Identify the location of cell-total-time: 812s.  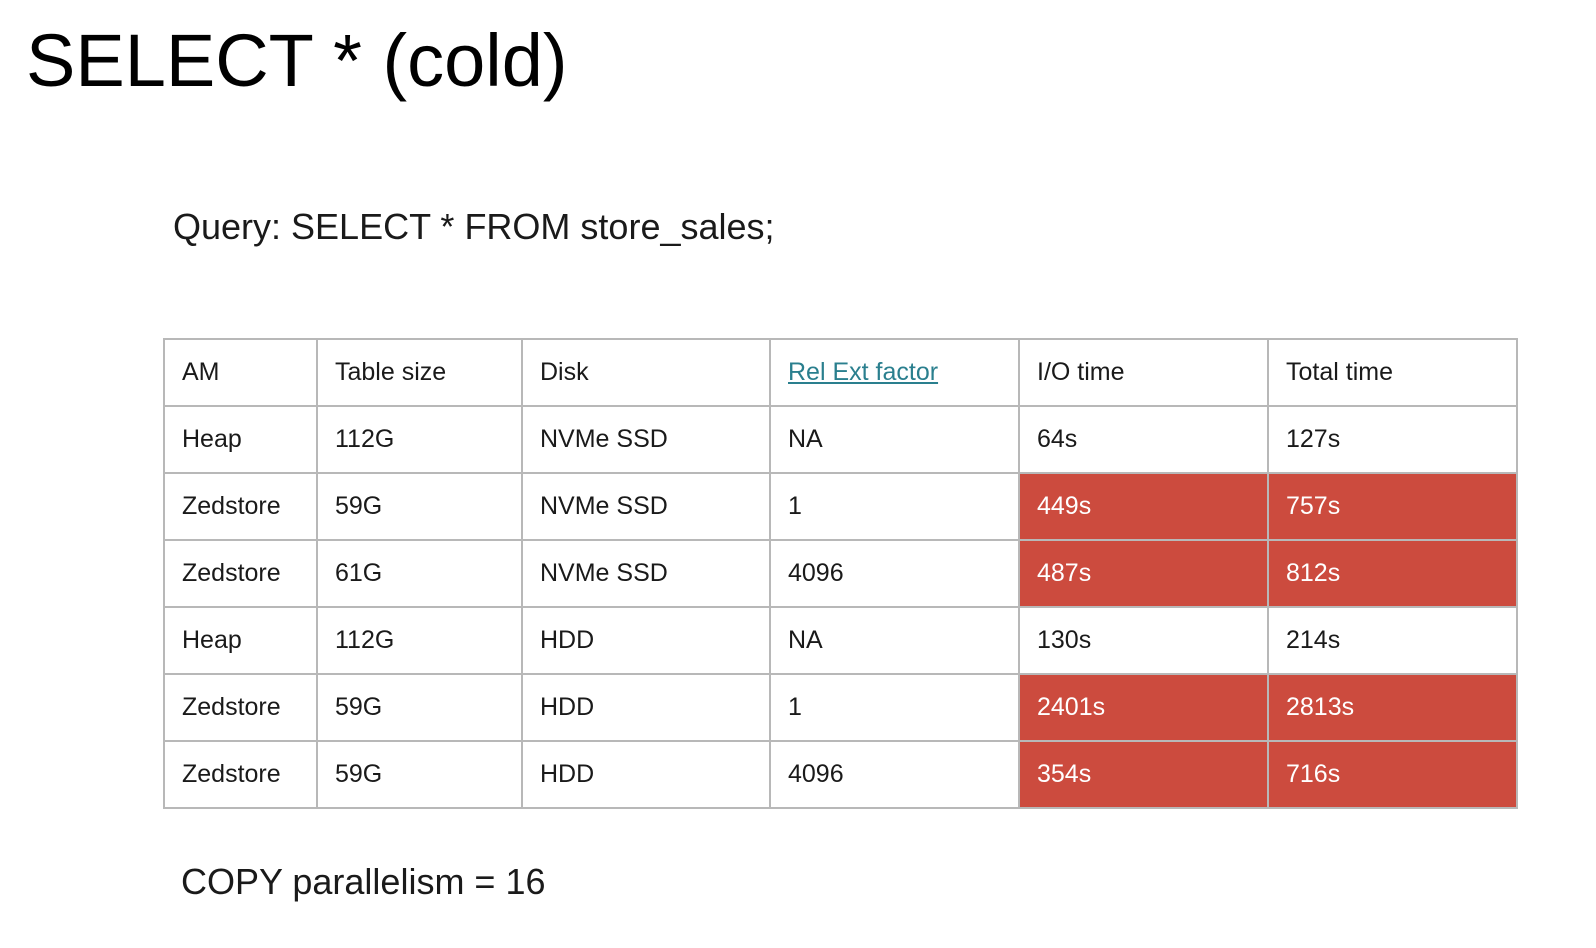
(1392, 573).